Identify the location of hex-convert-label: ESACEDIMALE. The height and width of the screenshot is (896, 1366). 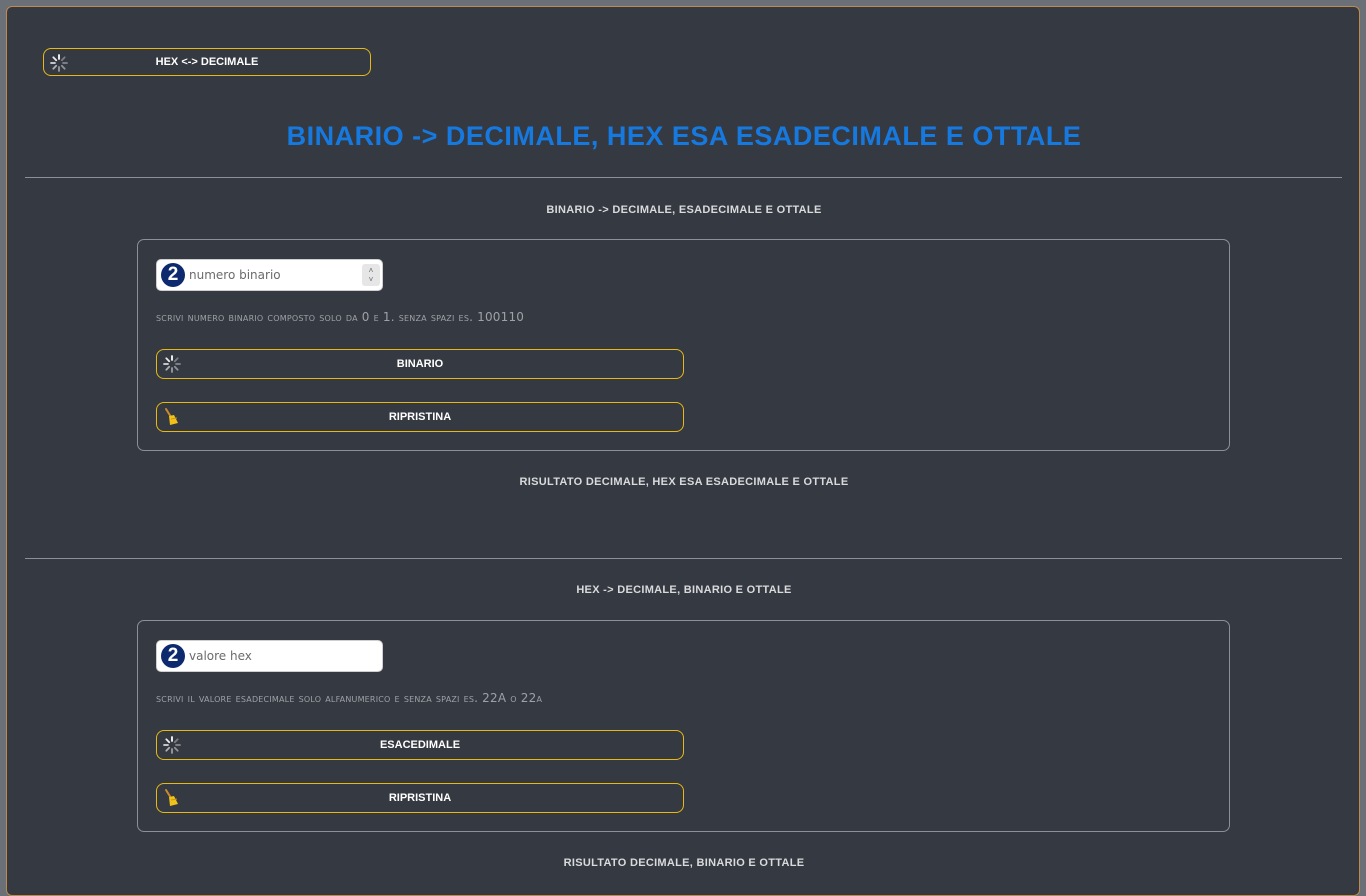
(420, 745).